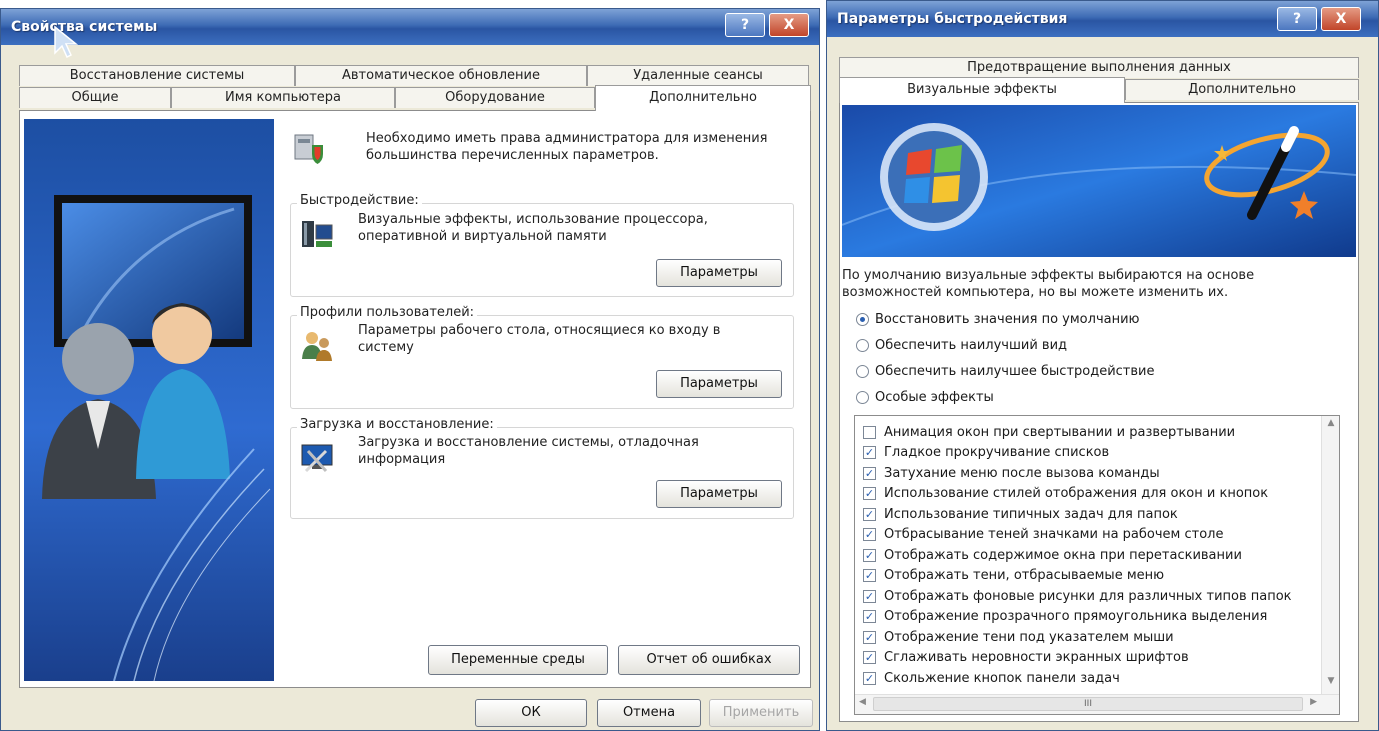 Image resolution: width=1379 pixels, height=731 pixels. Describe the element at coordinates (66, 42) in the screenshot. I see `mouse-cursor-icon` at that location.